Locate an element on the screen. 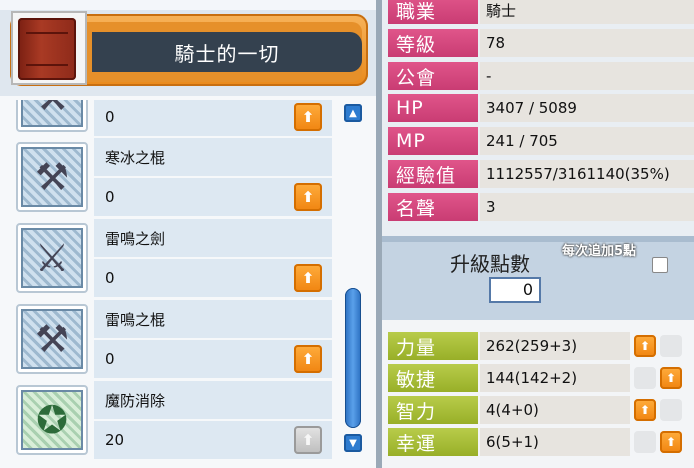 The width and height of the screenshot is (694, 468). info-row-hp: HP 3407 / 5089 is located at coordinates (541, 108).